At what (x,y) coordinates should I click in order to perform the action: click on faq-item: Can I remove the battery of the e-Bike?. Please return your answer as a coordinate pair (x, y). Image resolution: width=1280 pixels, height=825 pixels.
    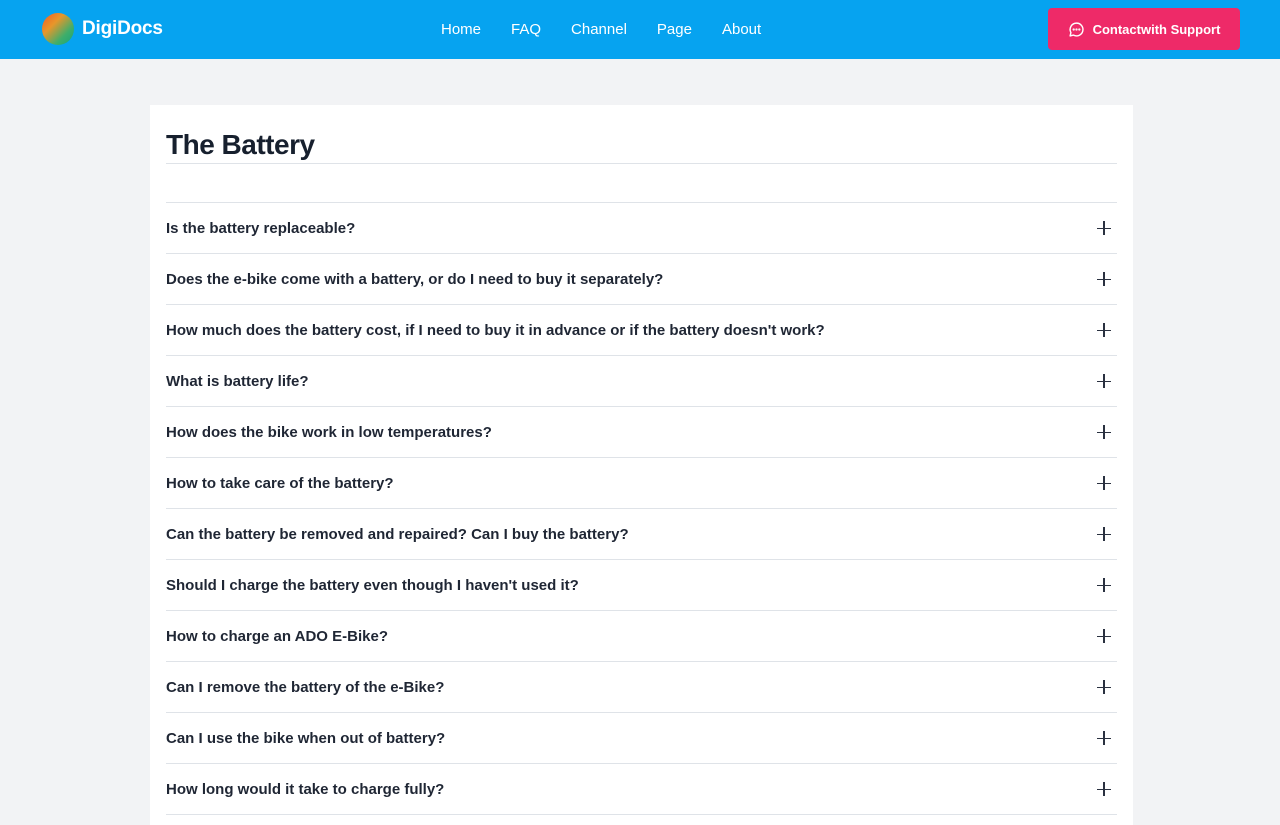
    Looking at the image, I should click on (641, 687).